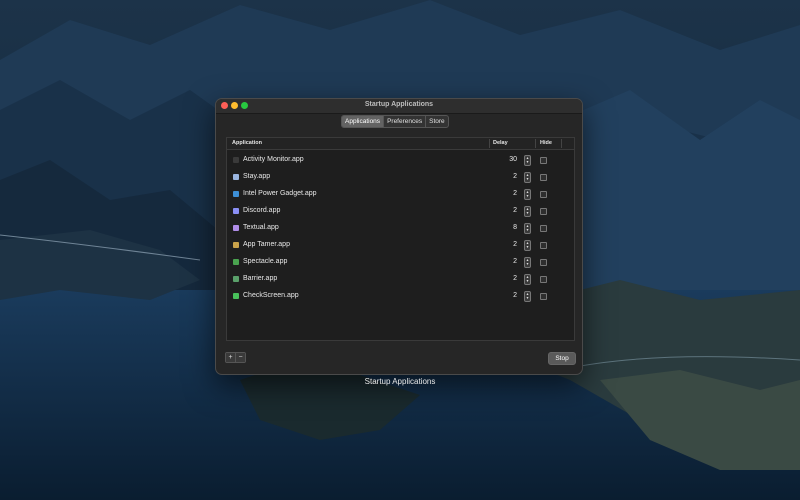 The width and height of the screenshot is (800, 500). Describe the element at coordinates (280, 193) in the screenshot. I see `app-name: Intel Power Gadget.app` at that location.